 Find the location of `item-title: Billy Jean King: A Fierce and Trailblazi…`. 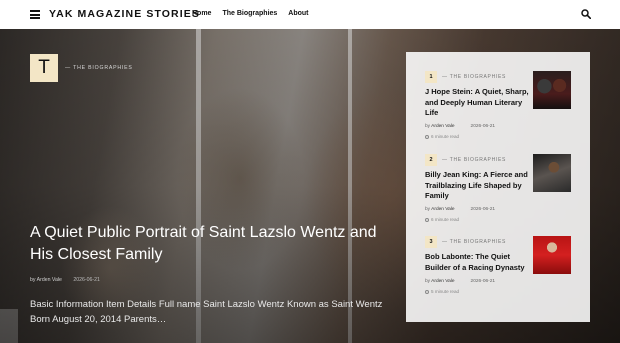

item-title: Billy Jean King: A Fierce and Trailblazi… is located at coordinates (477, 186).